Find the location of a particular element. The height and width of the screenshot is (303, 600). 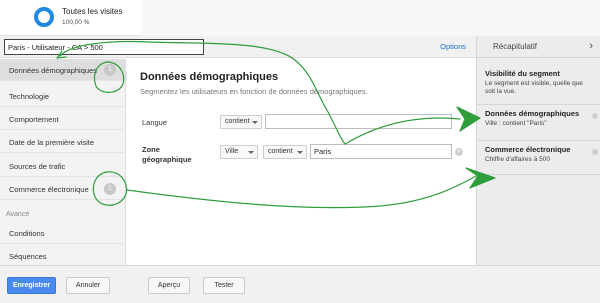

language-label: Langue is located at coordinates (155, 122).